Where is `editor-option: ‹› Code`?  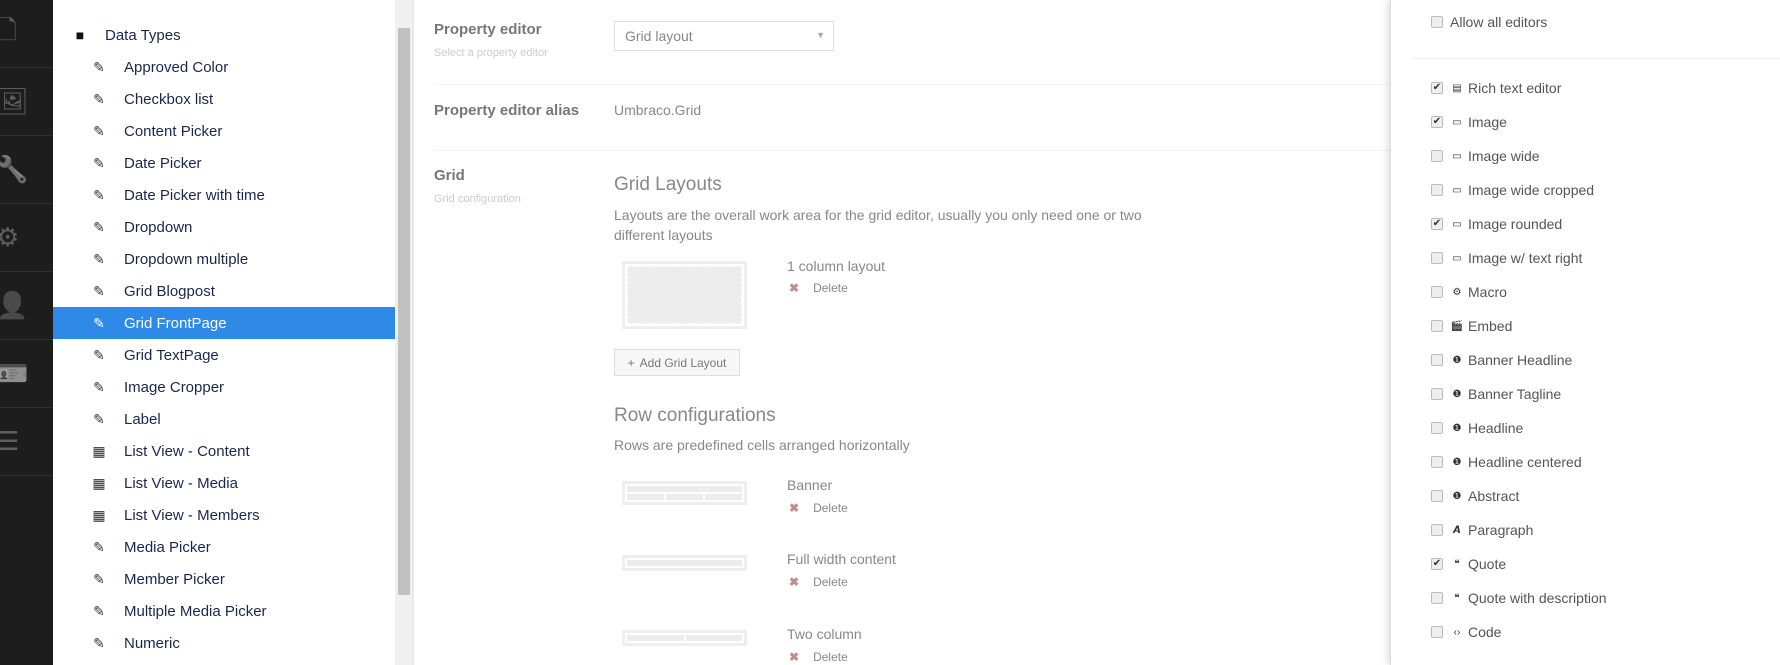 editor-option: ‹› Code is located at coordinates (1466, 632).